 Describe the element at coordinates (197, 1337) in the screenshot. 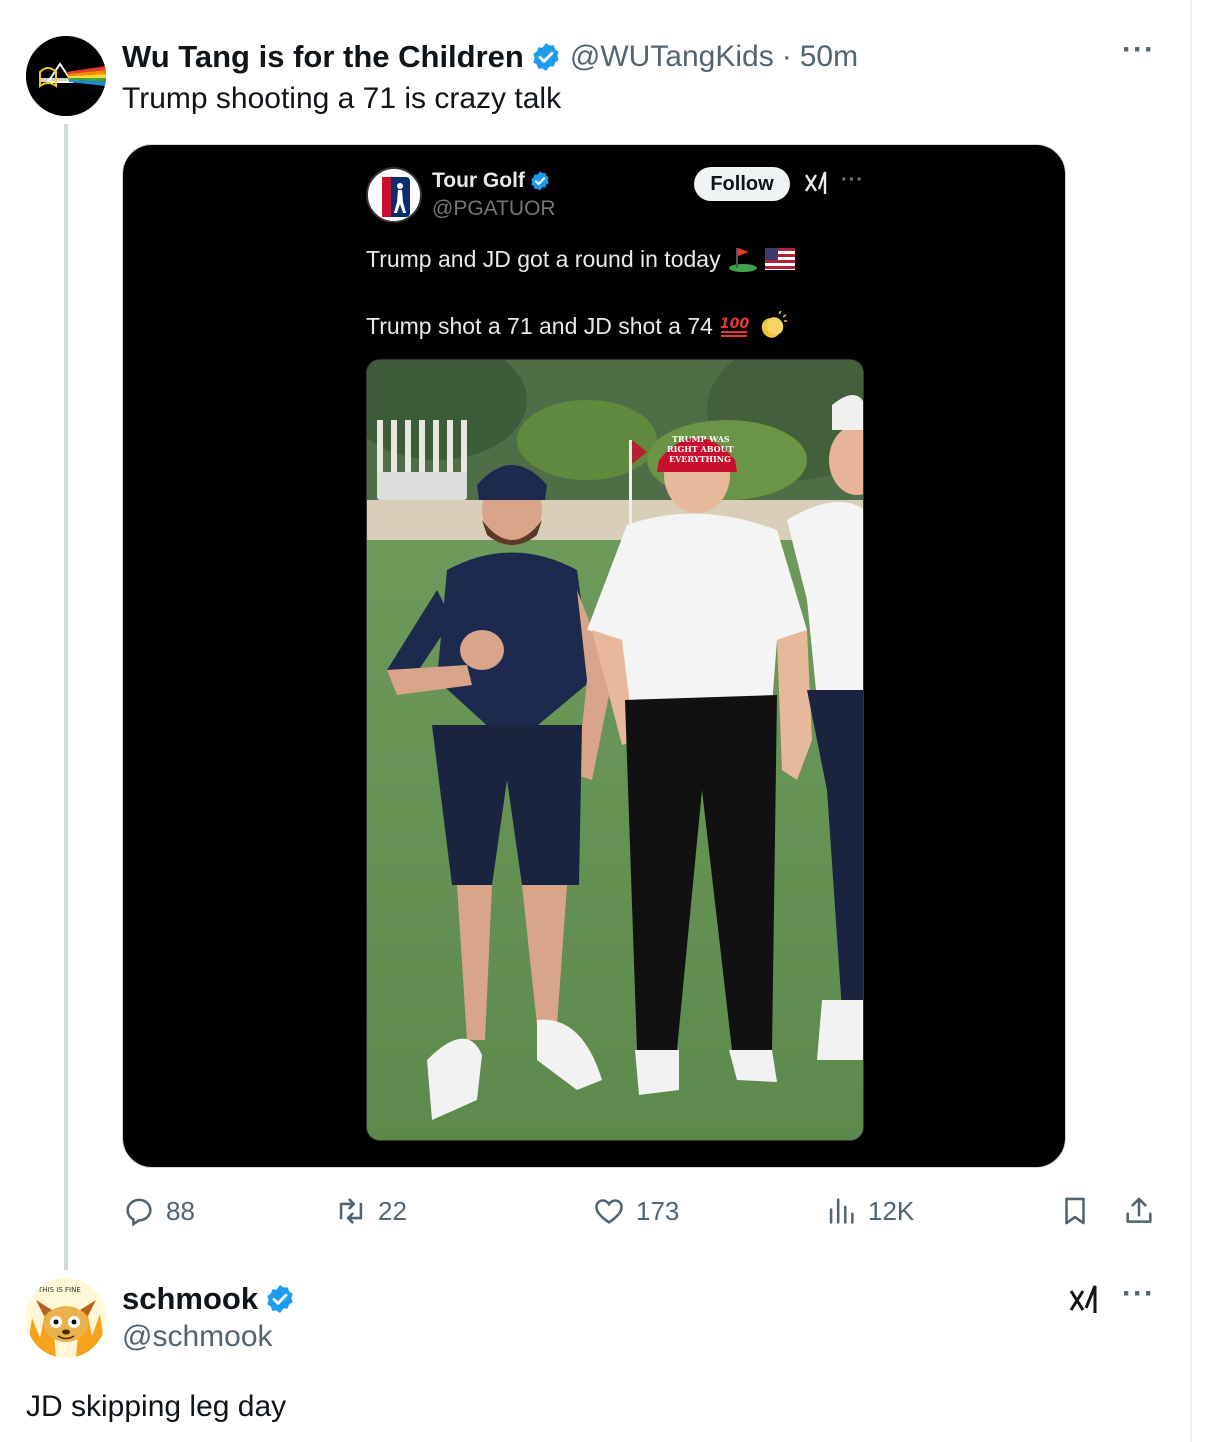

I see `reply-handle: @schmook` at that location.